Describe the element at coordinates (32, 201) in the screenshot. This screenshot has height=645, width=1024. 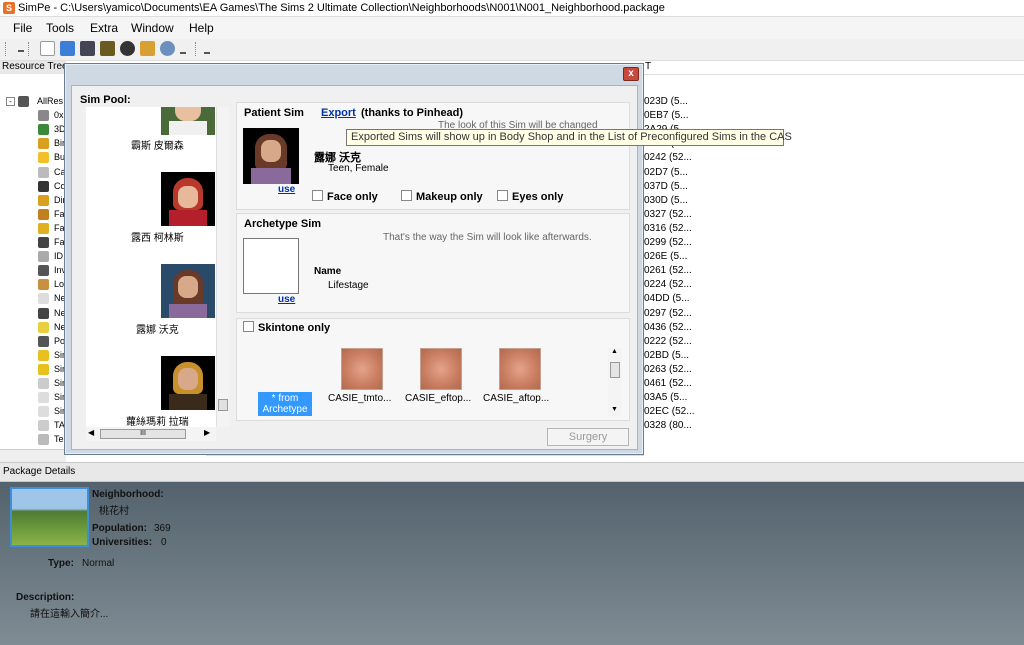
I see `tree-row: Dir` at that location.